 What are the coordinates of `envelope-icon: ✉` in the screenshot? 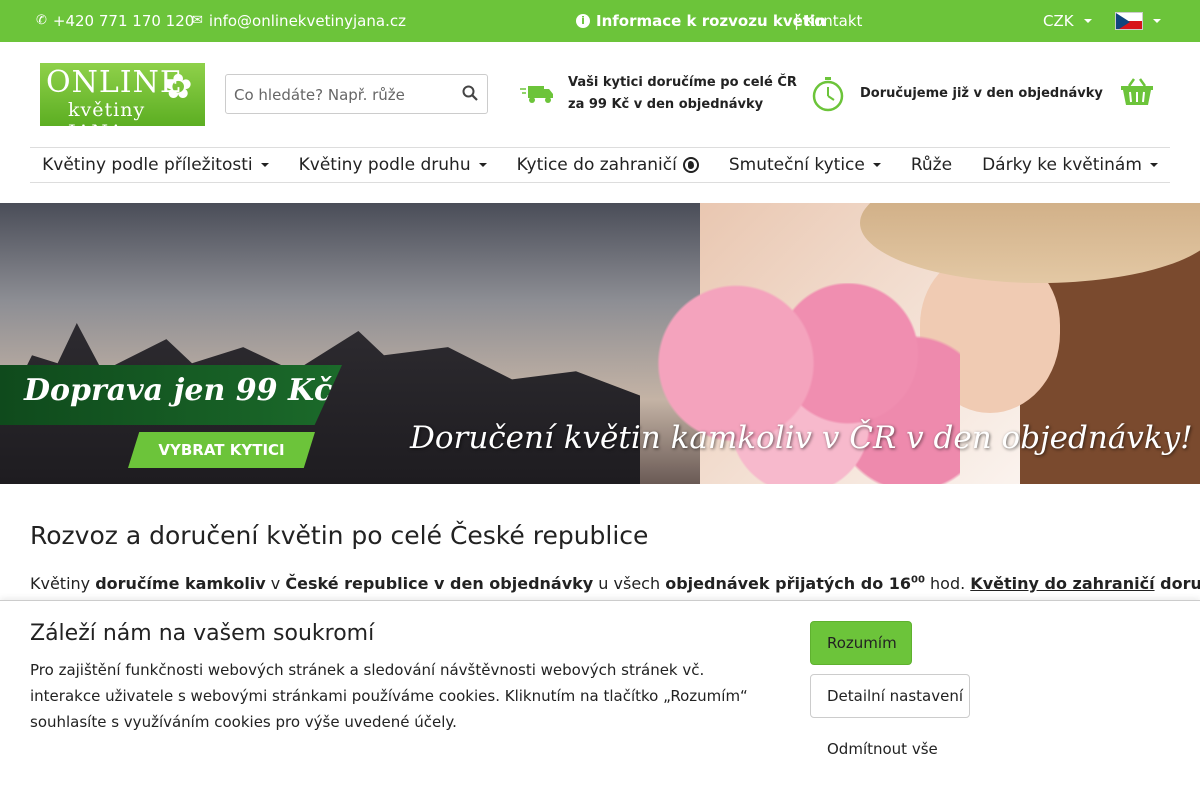 It's located at (197, 20).